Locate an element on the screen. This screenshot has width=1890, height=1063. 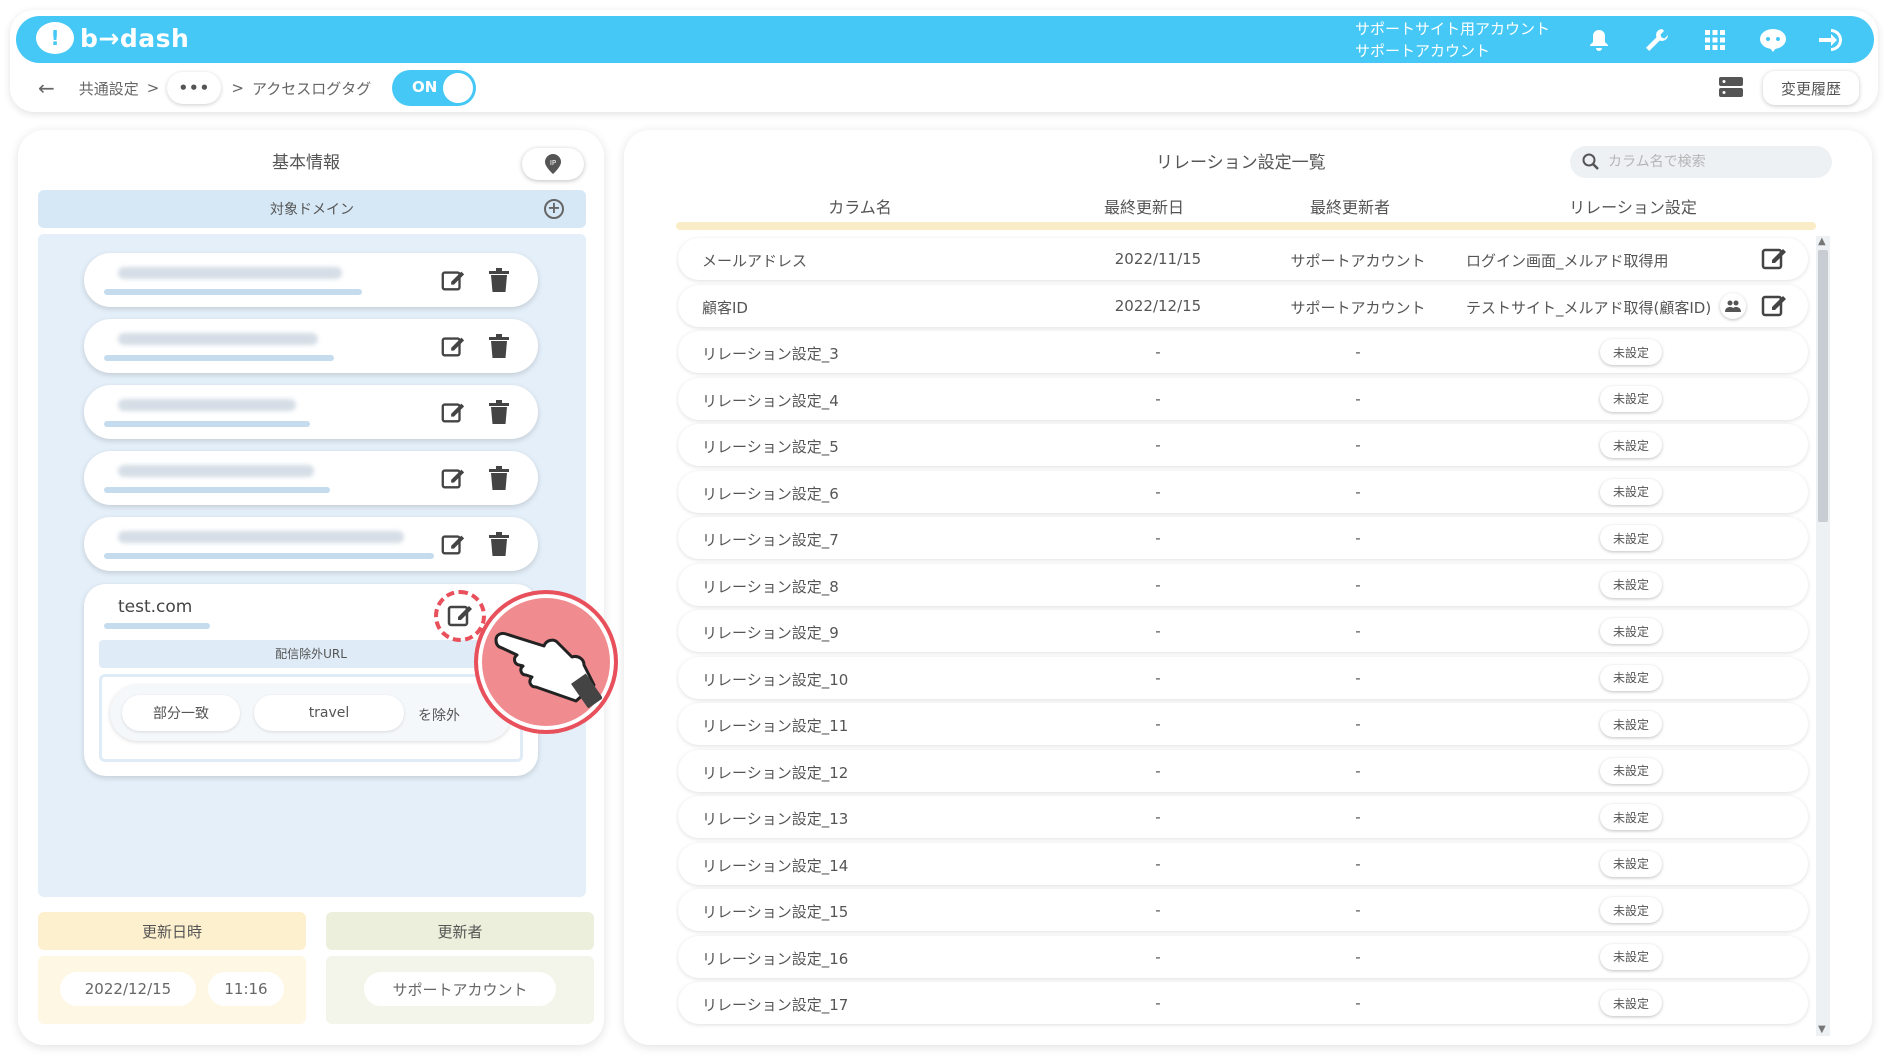
change-history-button: 変更履歴 is located at coordinates (1811, 88).